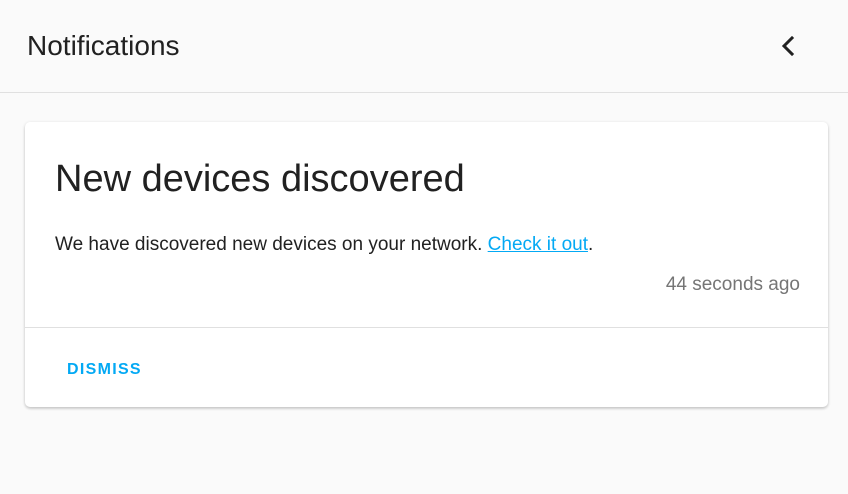  Describe the element at coordinates (590, 244) in the screenshot. I see `notification-message-suffix: .` at that location.